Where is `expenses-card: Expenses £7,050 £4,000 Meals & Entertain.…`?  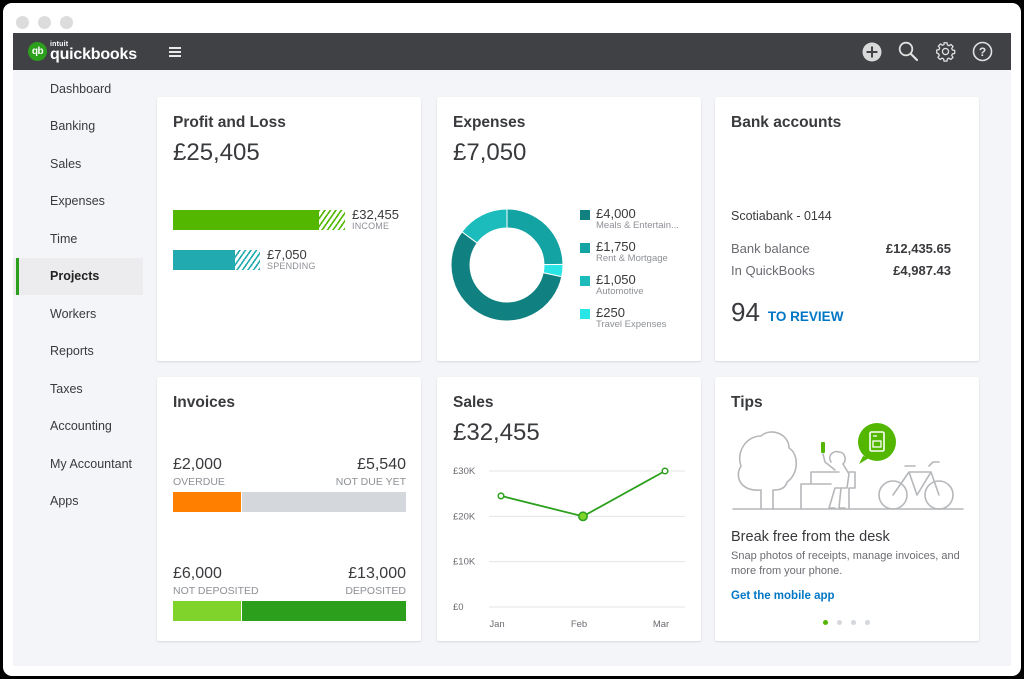 expenses-card: Expenses £7,050 £4,000 Meals & Entertain.… is located at coordinates (569, 229).